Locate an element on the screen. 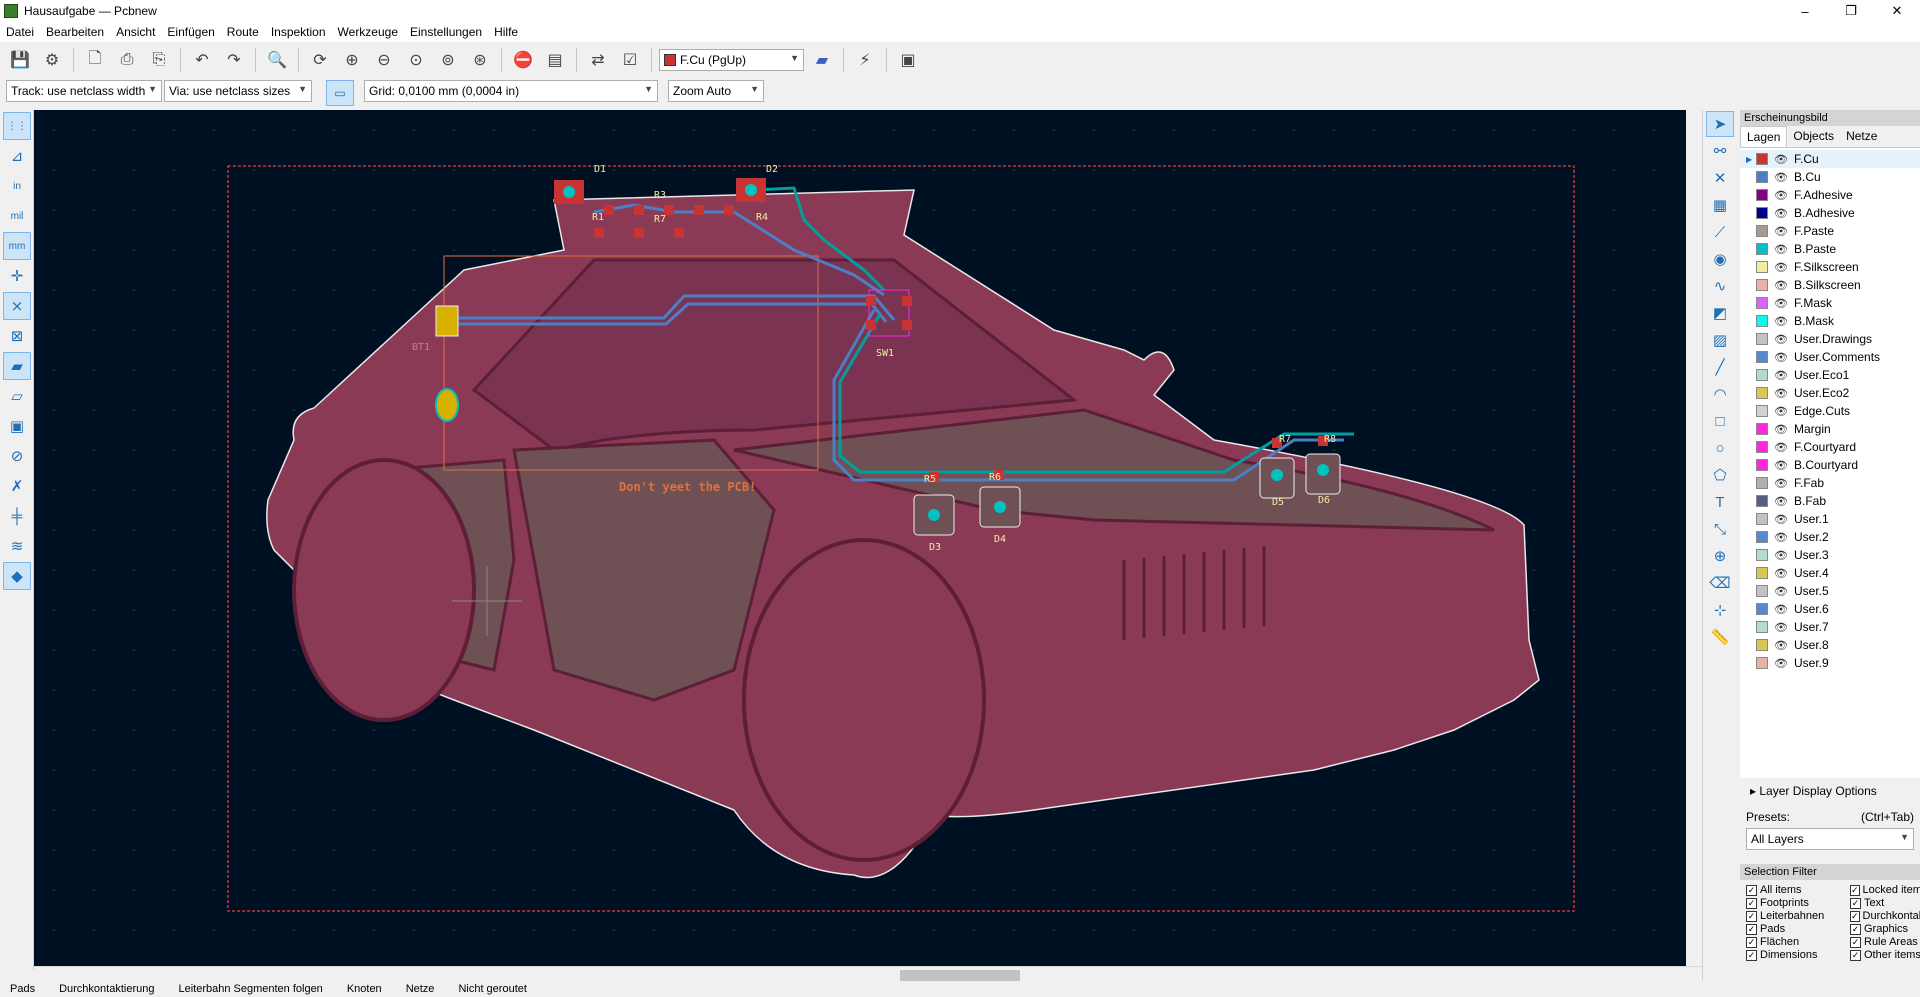 This screenshot has height=997, width=1920. find-icon: 🔍 is located at coordinates (277, 60).